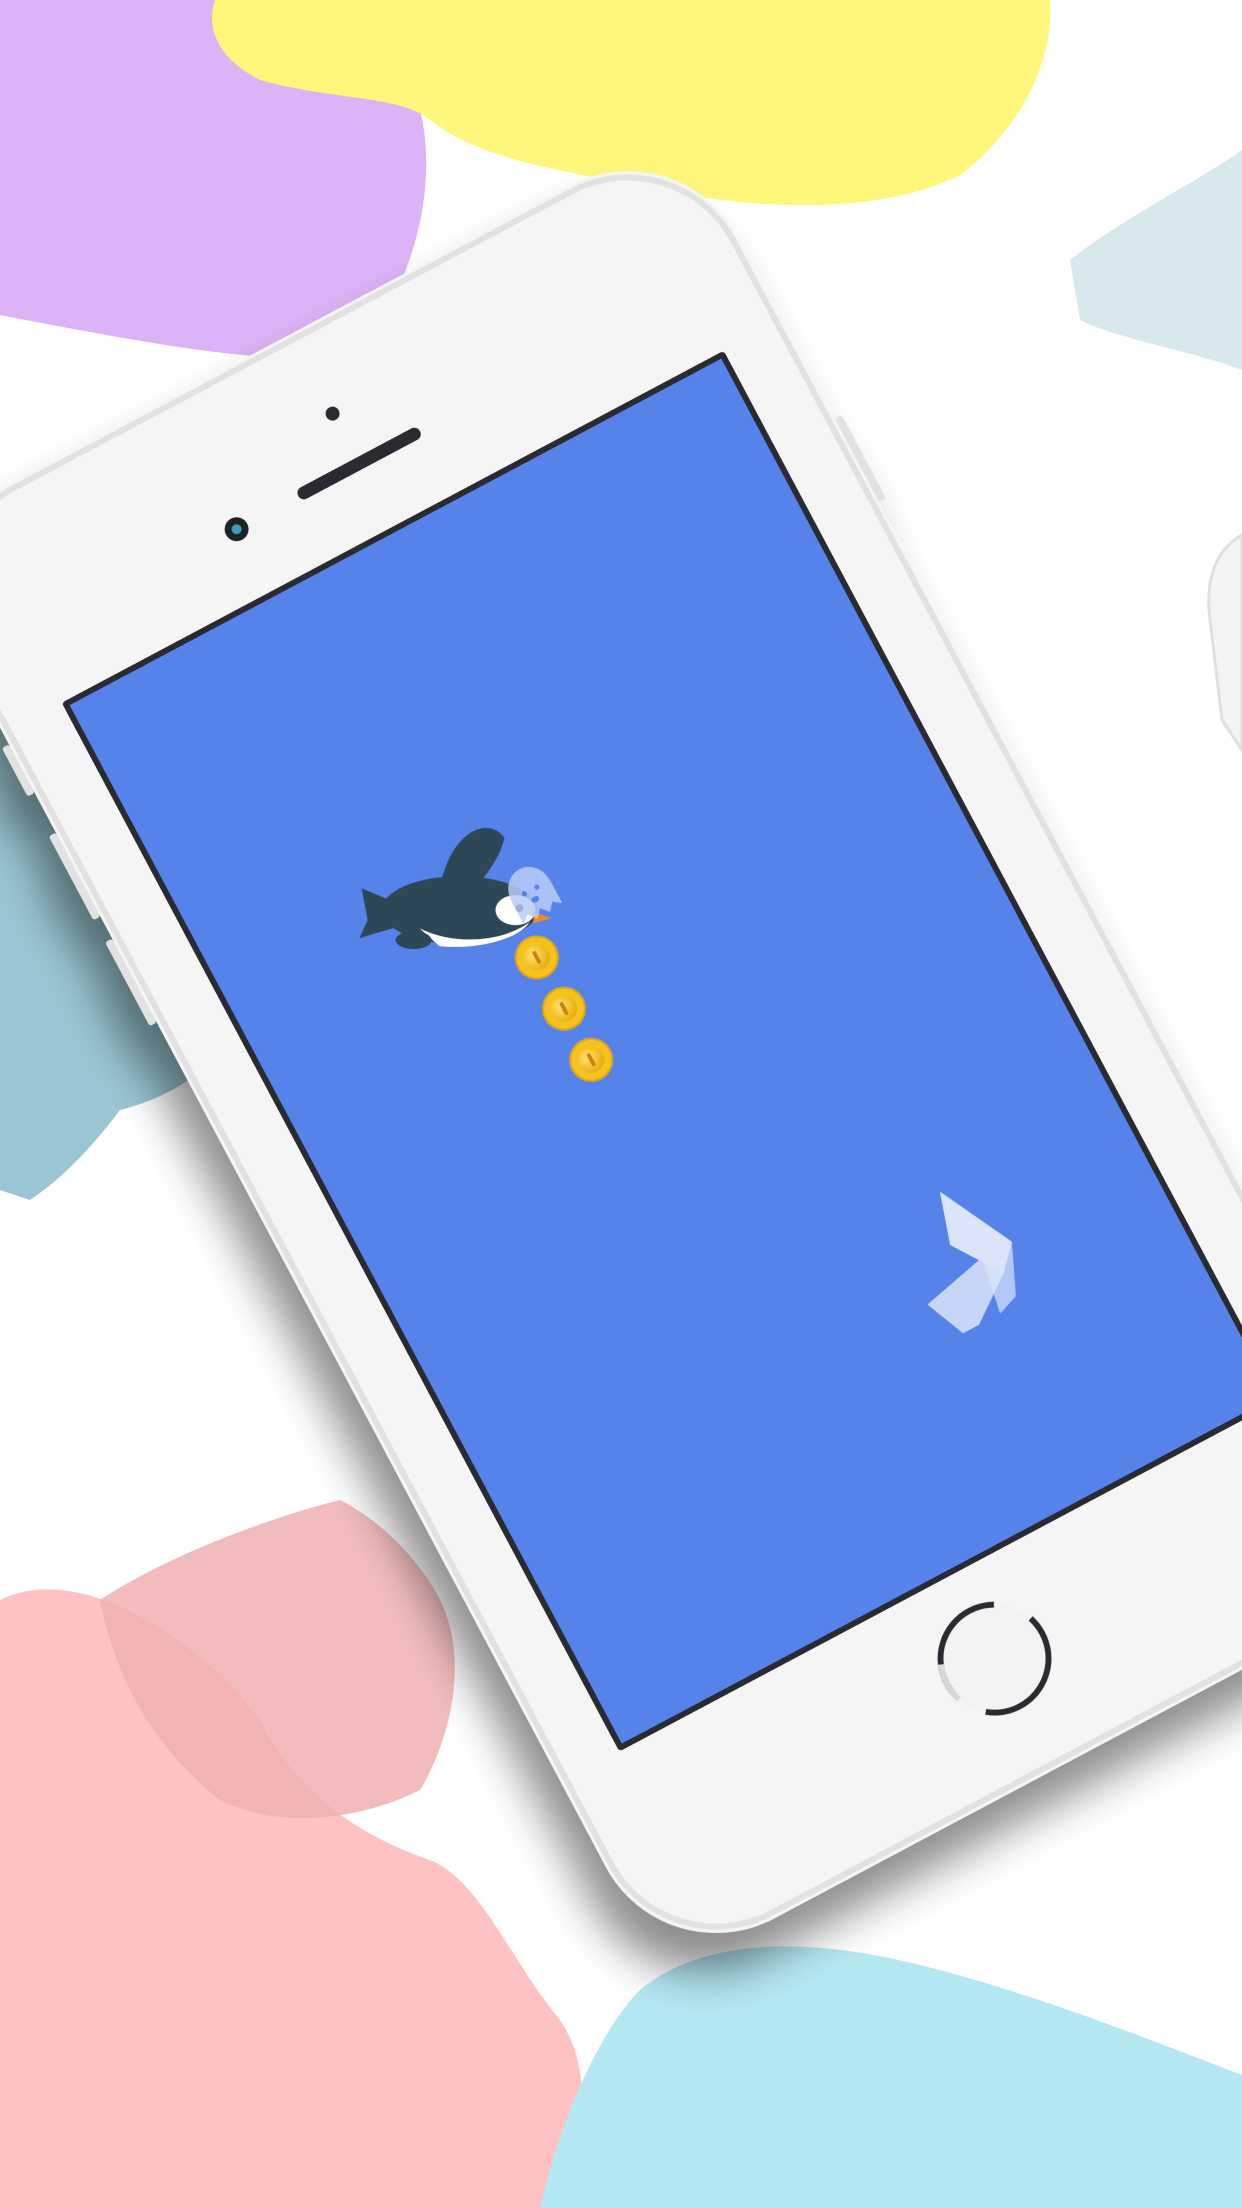 This screenshot has height=2208, width=1242. Describe the element at coordinates (413, 940) in the screenshot. I see `penguin-foot` at that location.